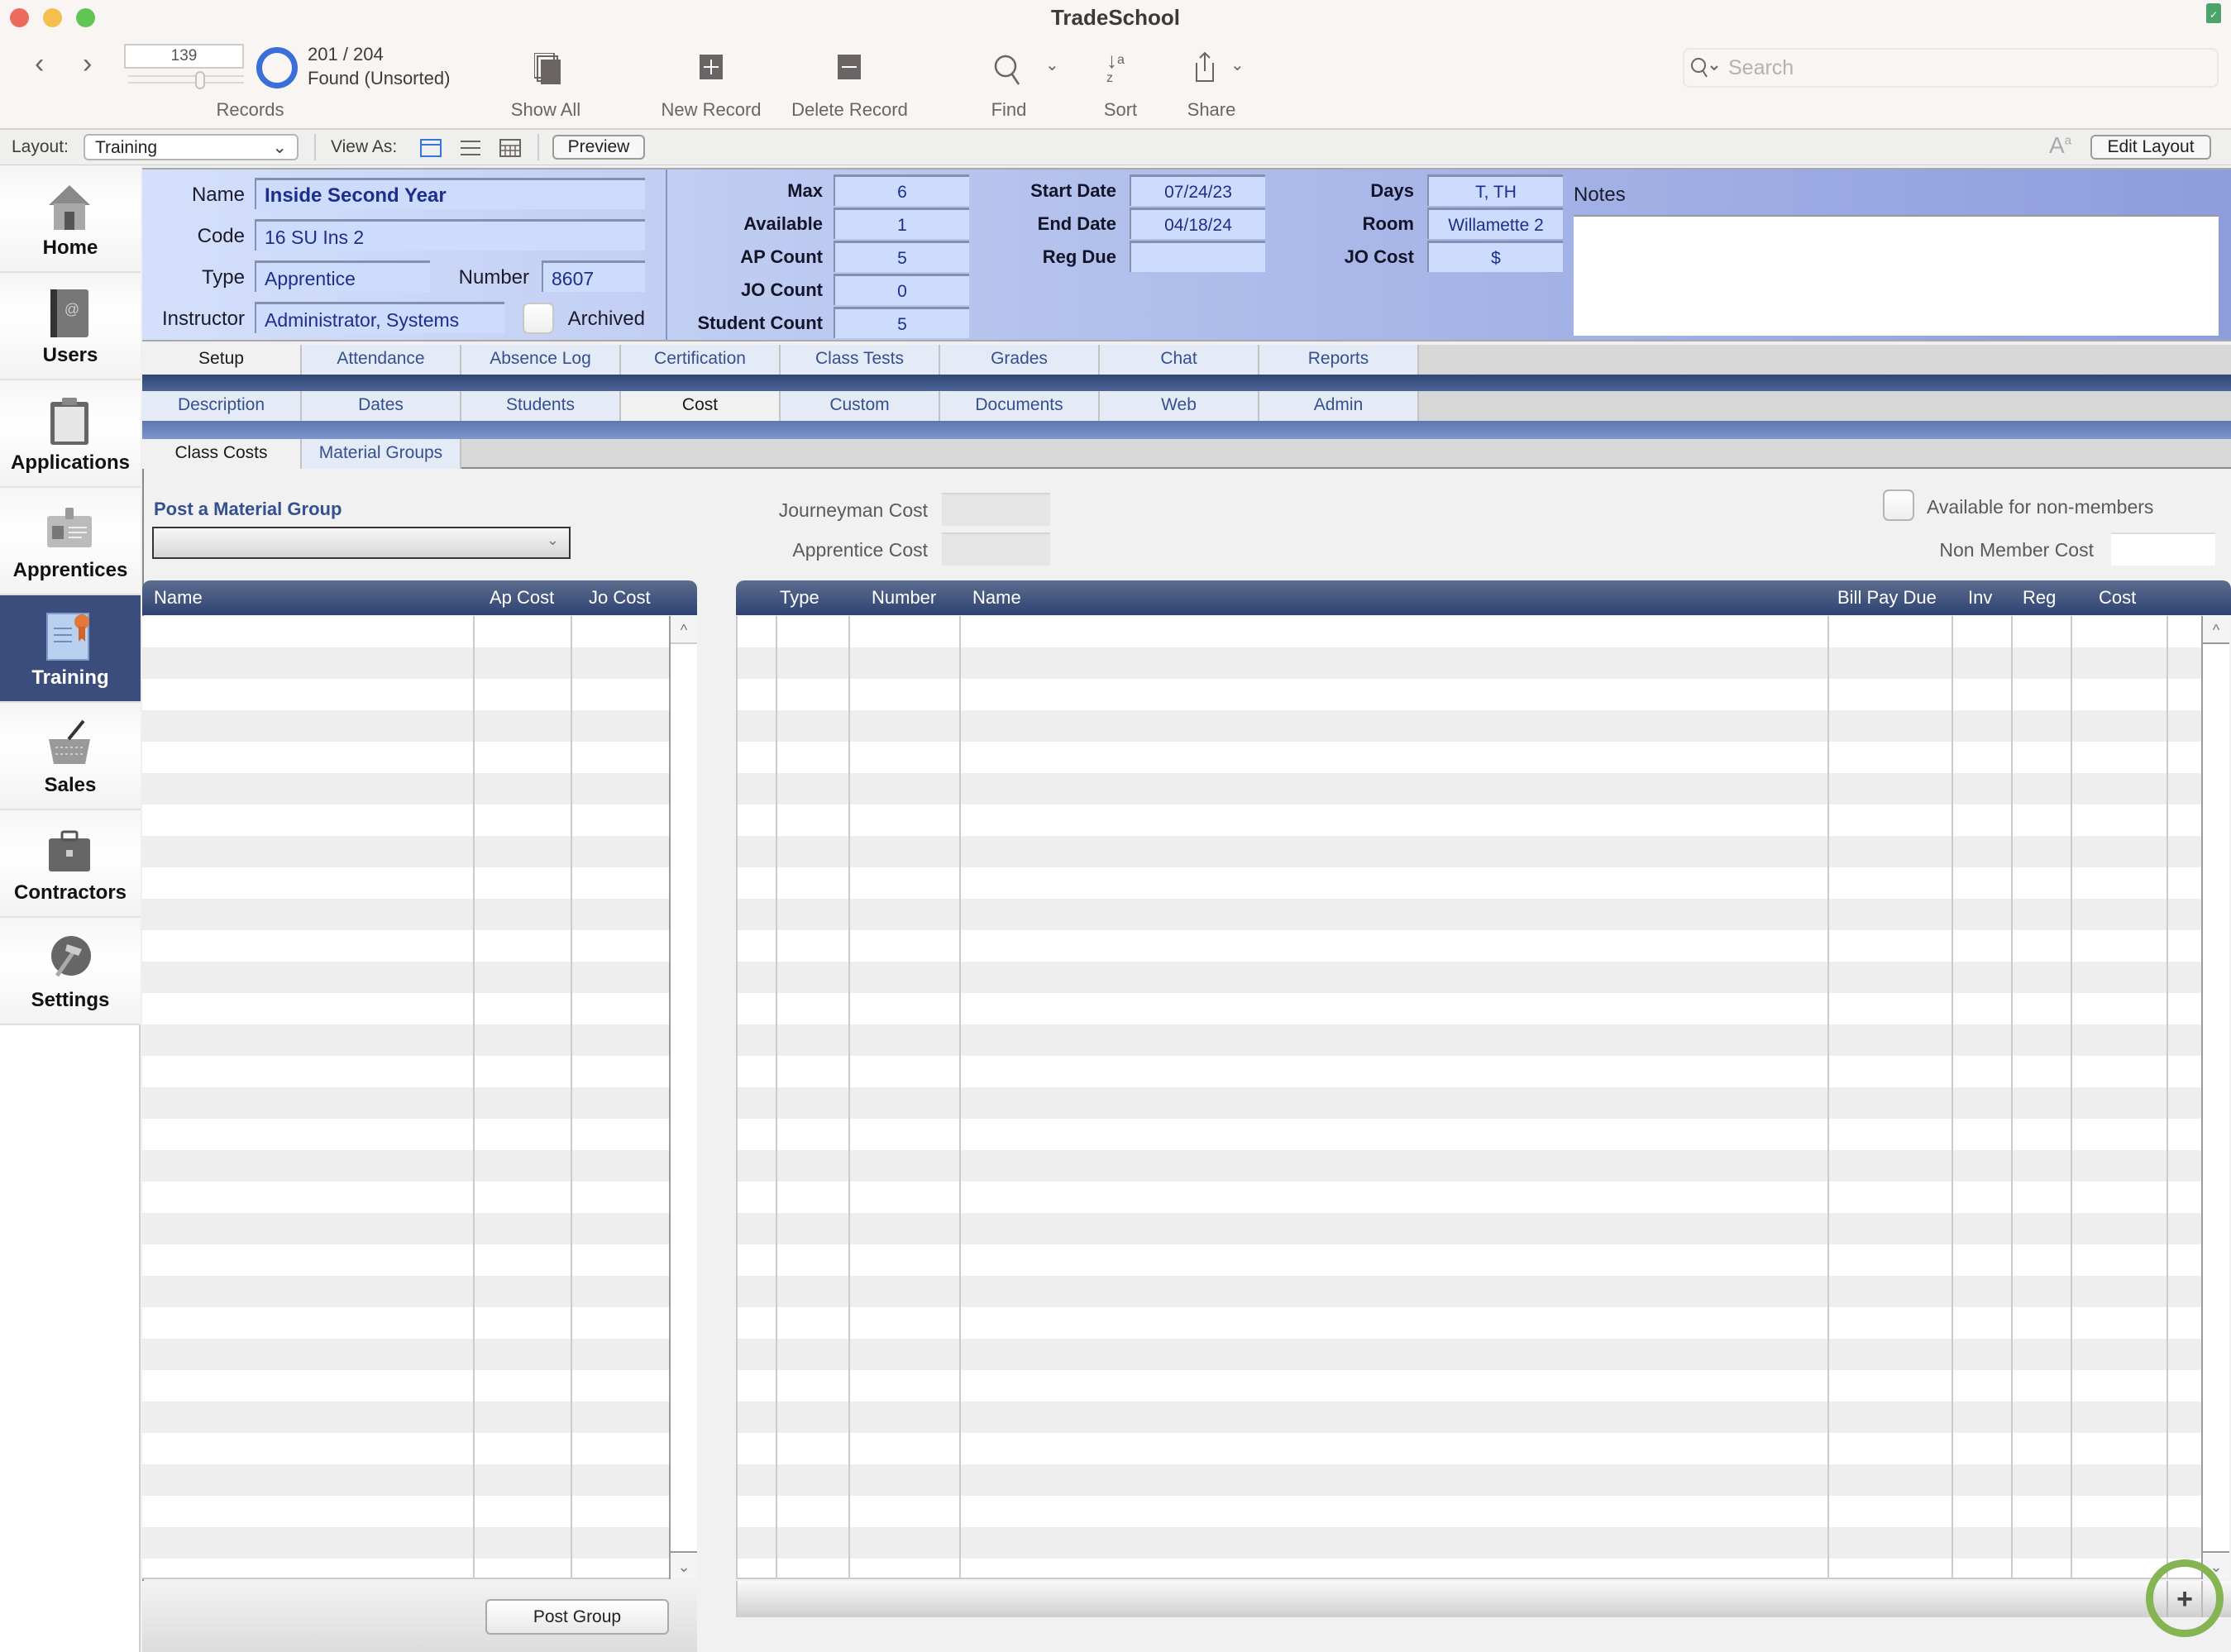 Image resolution: width=2231 pixels, height=1652 pixels. I want to click on briefcase-icon, so click(70, 850).